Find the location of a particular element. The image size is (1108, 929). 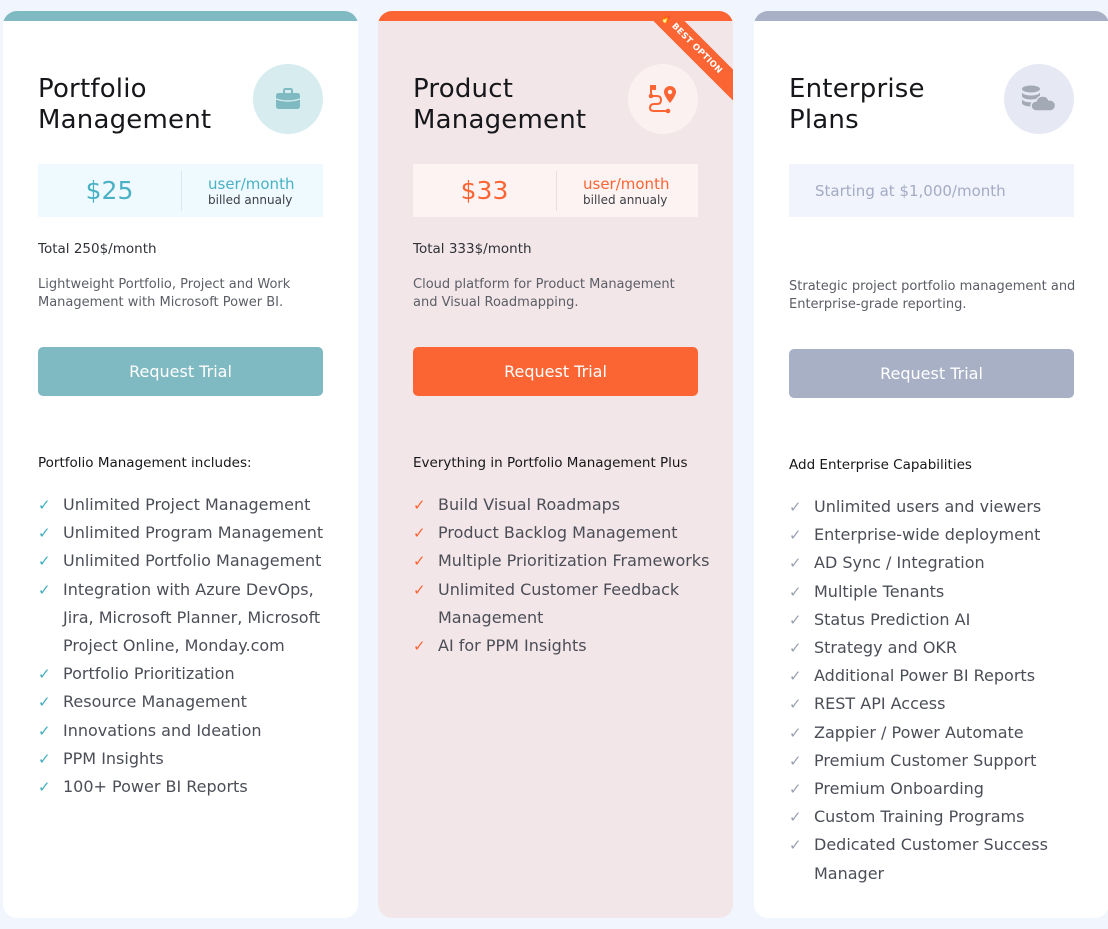

roadmap-route-icon is located at coordinates (662, 99).